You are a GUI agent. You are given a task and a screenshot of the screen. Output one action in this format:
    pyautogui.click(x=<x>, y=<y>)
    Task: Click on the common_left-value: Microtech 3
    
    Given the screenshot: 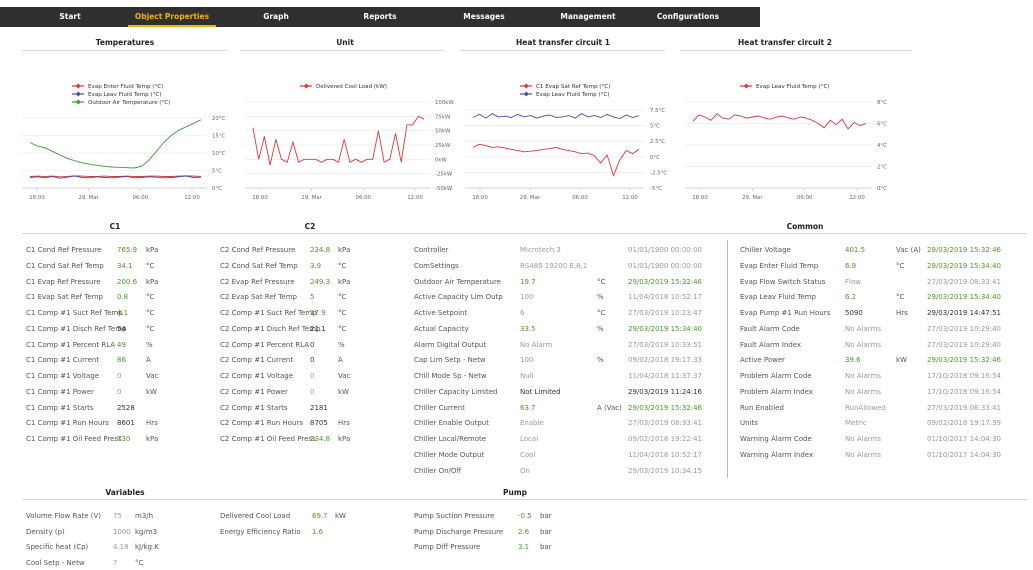 What is the action you would take?
    pyautogui.click(x=540, y=250)
    